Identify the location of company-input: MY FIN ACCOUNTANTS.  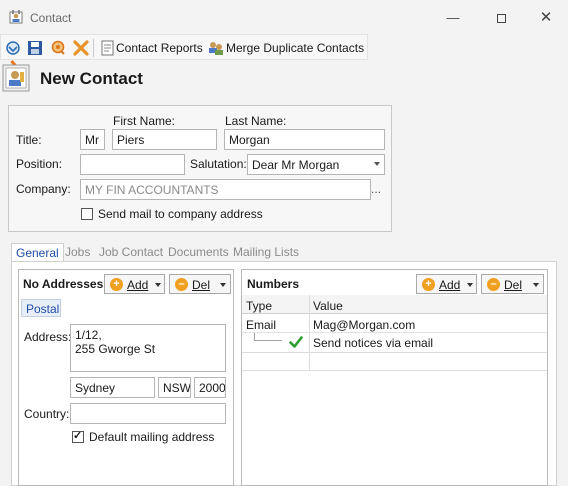
(225, 189).